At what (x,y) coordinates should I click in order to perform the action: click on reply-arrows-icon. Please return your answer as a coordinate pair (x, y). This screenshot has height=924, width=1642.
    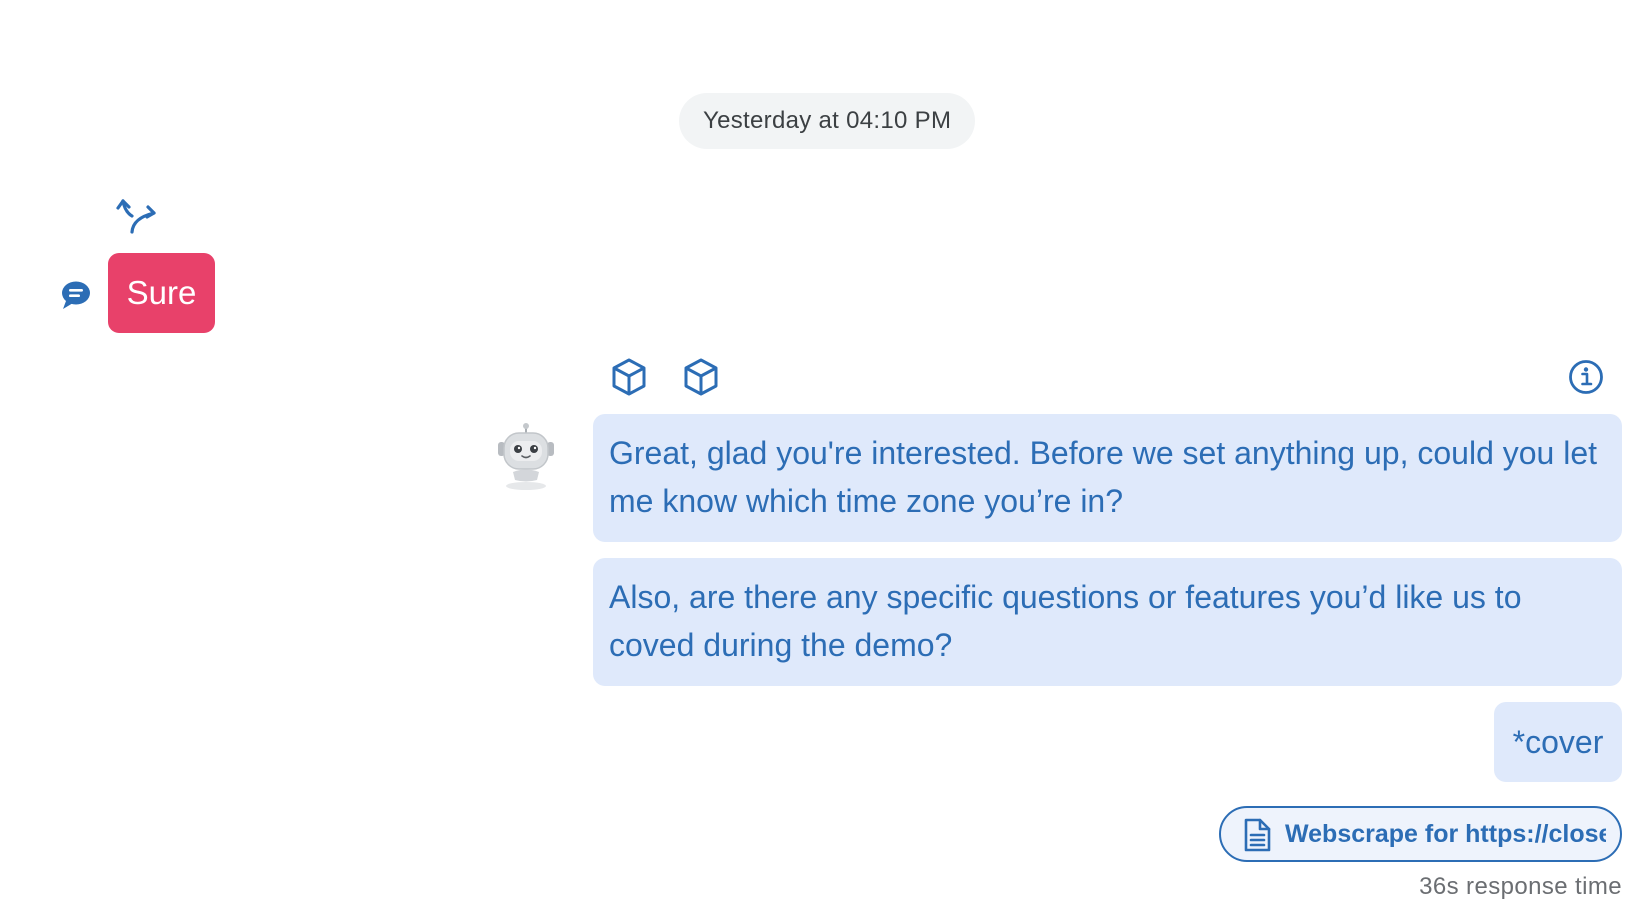
    Looking at the image, I should click on (137, 216).